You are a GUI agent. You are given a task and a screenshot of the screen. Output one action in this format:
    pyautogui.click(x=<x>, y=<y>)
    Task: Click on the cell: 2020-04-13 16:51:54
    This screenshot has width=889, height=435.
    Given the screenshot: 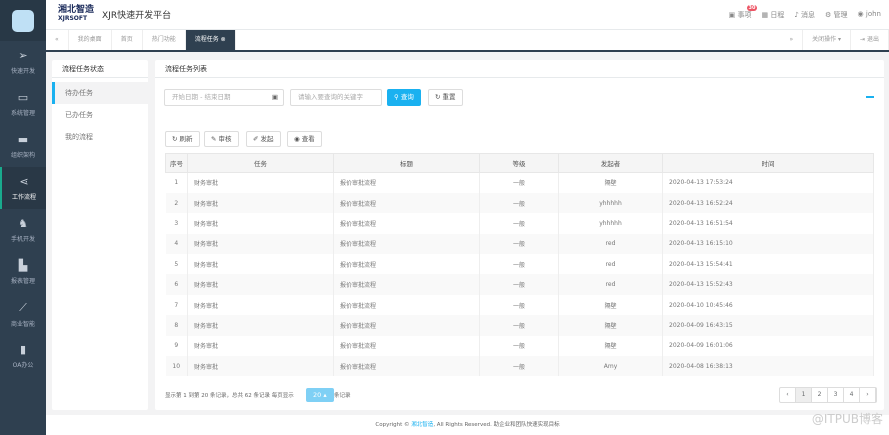 What is the action you would take?
    pyautogui.click(x=768, y=223)
    